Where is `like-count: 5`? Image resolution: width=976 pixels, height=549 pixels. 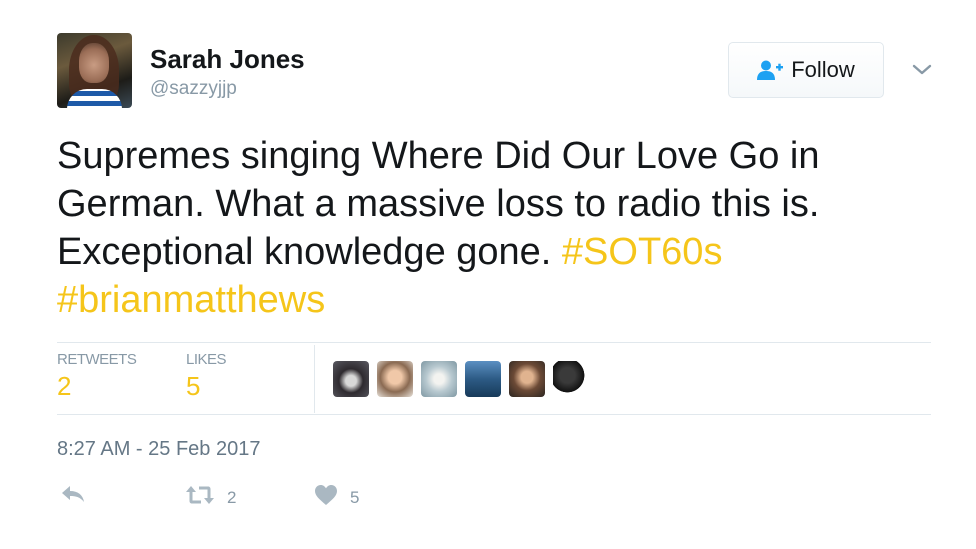 like-count: 5 is located at coordinates (355, 497).